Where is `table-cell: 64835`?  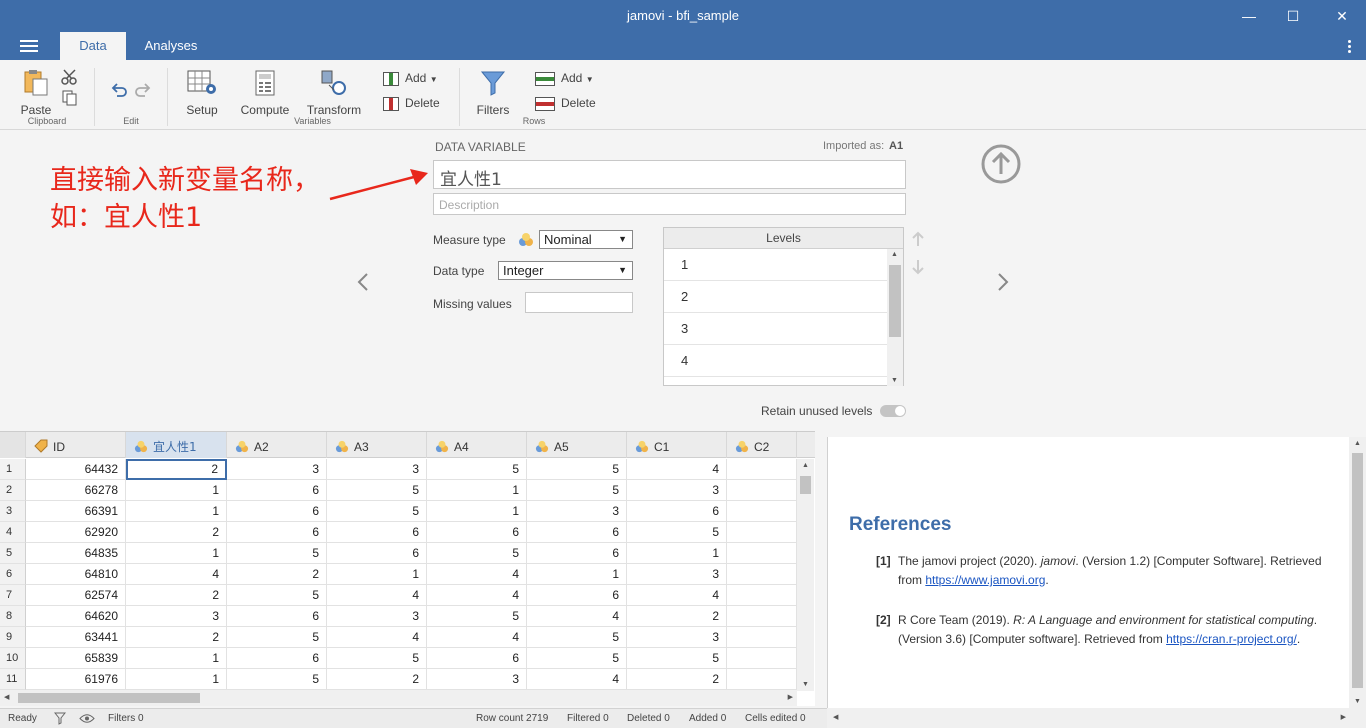
table-cell: 64835 is located at coordinates (76, 553).